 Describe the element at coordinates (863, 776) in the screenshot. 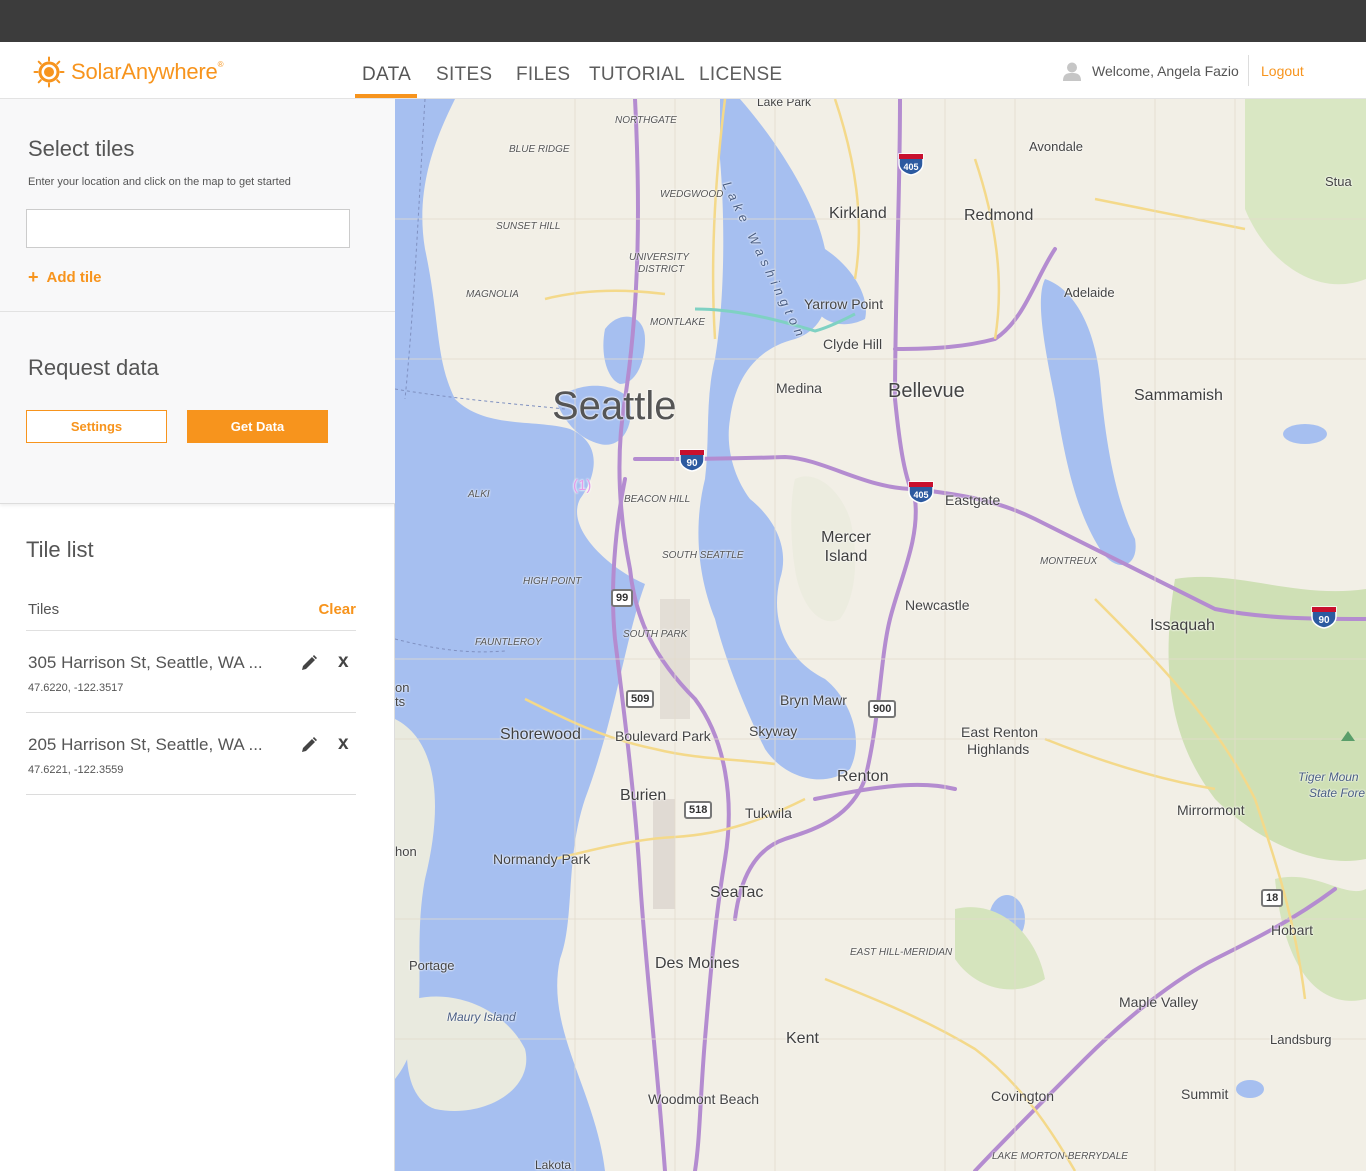

I see `map-label-renton: Renton` at that location.